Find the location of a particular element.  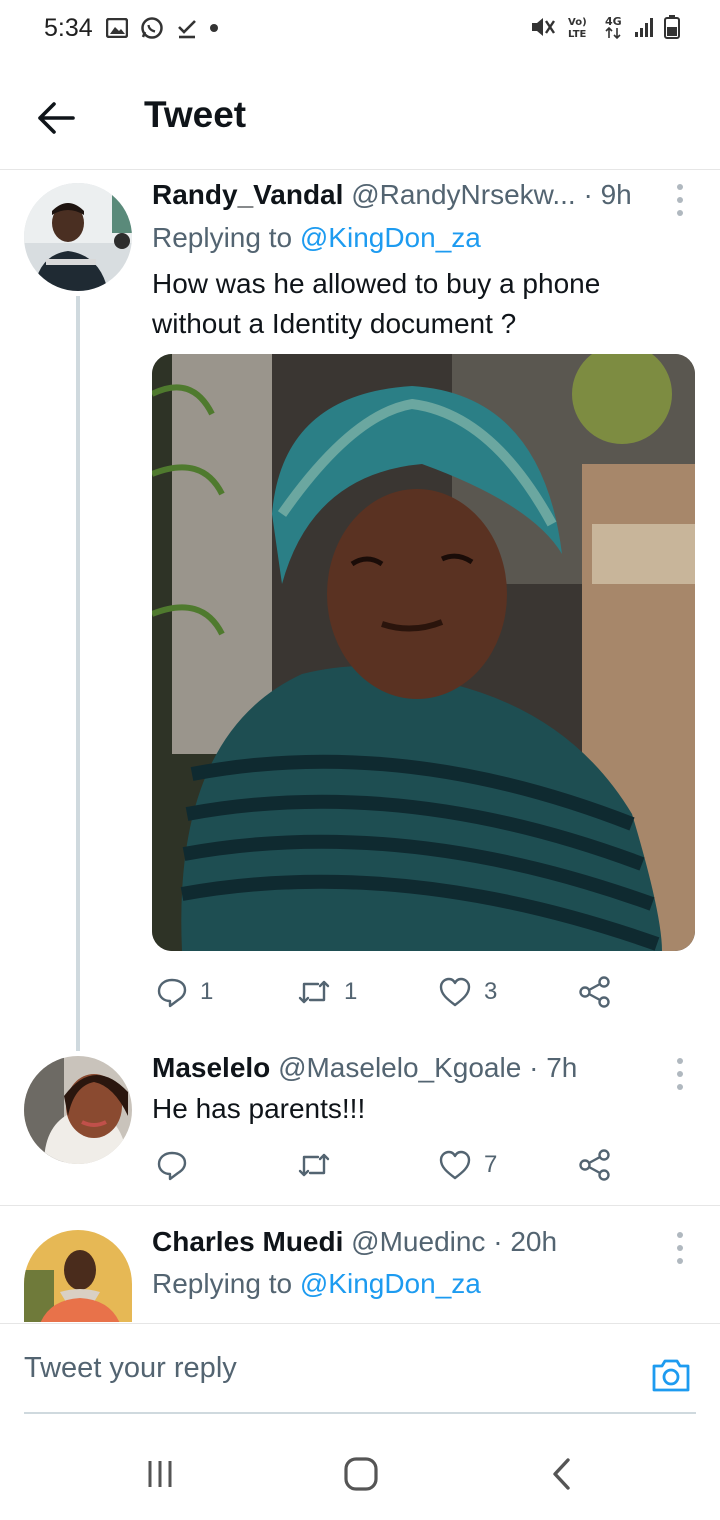

reply-input-underline is located at coordinates (360, 1413).